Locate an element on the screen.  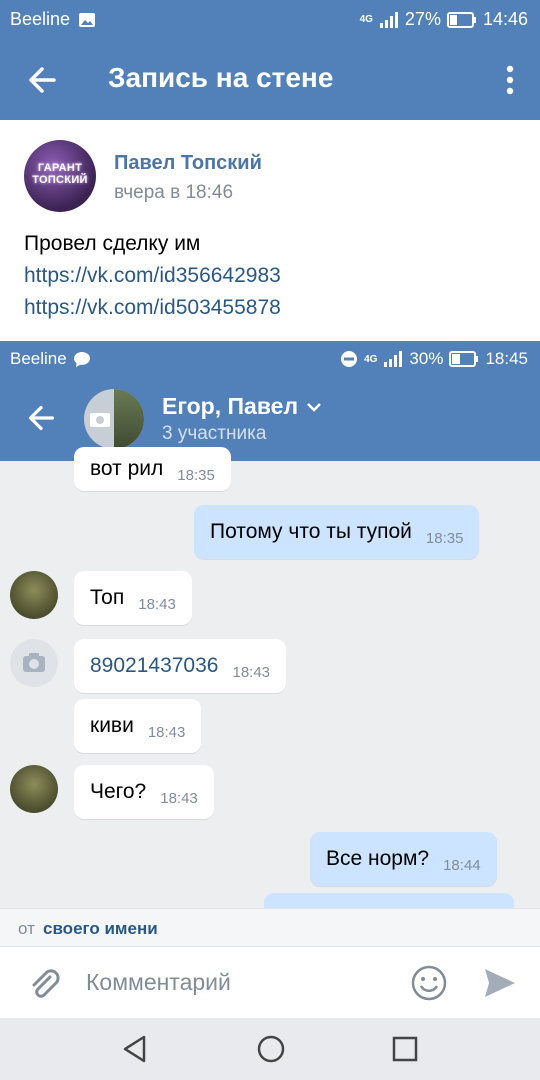
system-nav-bar is located at coordinates (270, 1049).